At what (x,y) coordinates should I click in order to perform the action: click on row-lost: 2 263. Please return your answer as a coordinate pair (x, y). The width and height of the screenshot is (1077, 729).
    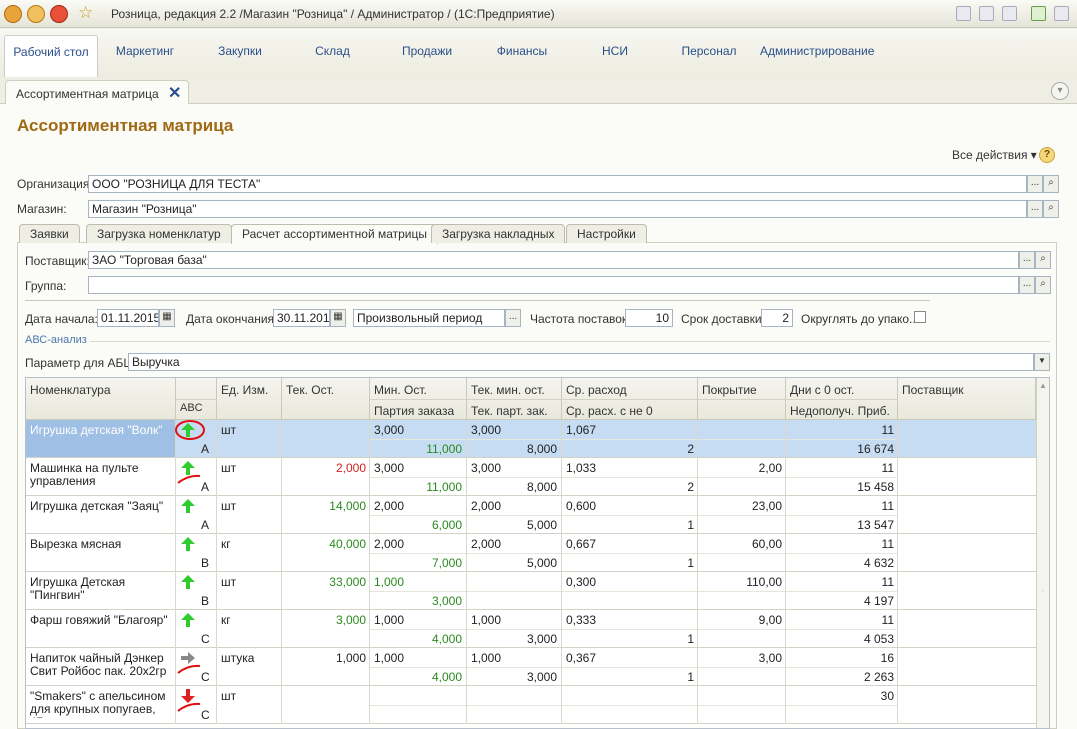
    Looking at the image, I should click on (878, 677).